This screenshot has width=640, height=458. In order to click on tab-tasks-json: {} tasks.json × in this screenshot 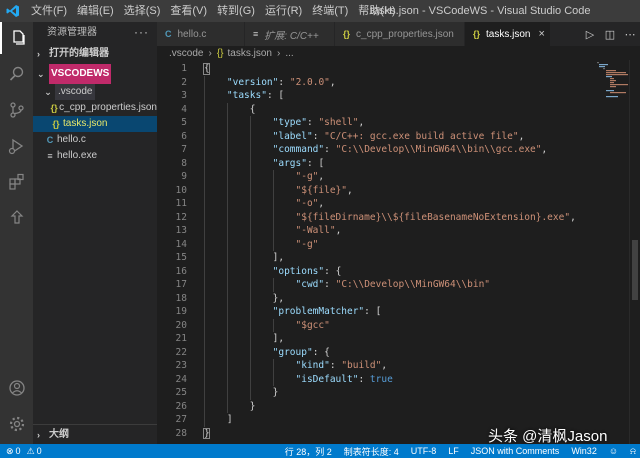, I will do `click(508, 34)`.